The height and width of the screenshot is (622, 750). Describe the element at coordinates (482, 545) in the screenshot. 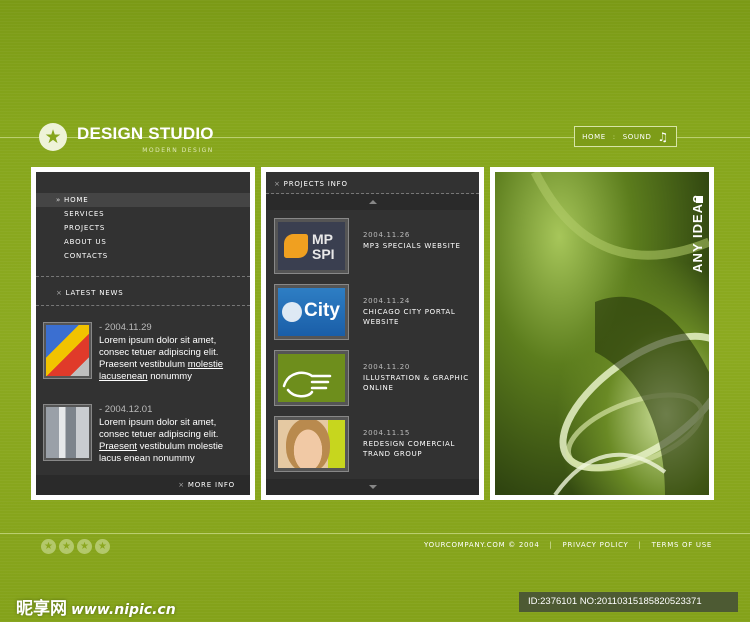

I see `copyright-text: YOURCOMPANY.COM © 2004` at that location.